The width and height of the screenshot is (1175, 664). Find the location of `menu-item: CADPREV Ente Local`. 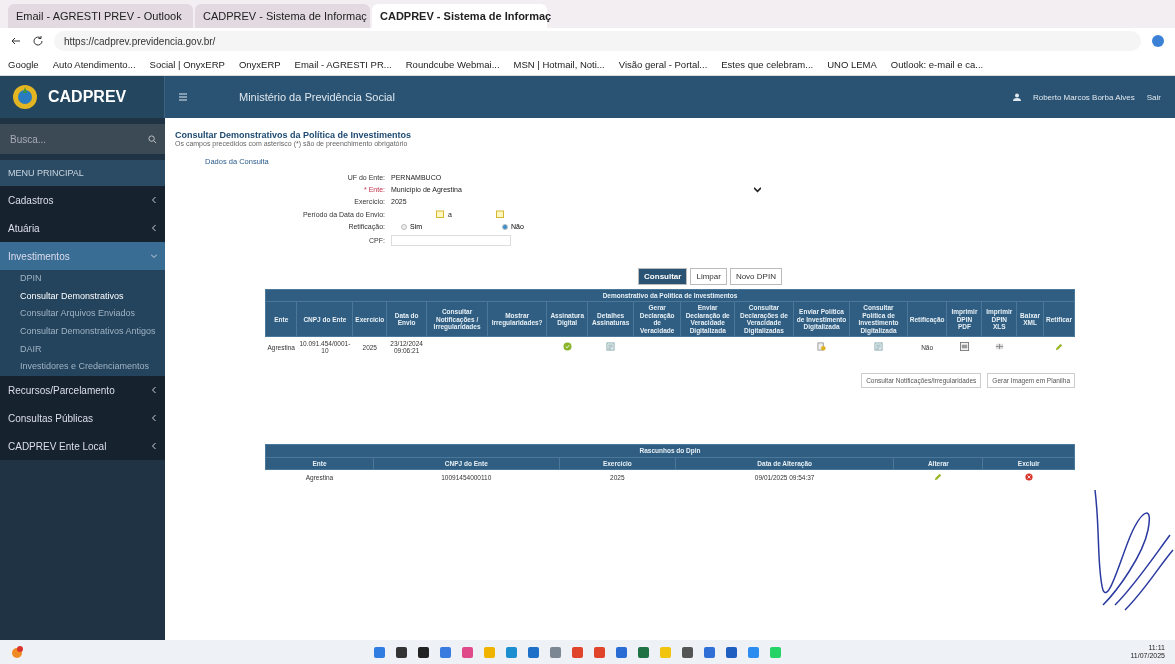

menu-item: CADPREV Ente Local is located at coordinates (82, 446).